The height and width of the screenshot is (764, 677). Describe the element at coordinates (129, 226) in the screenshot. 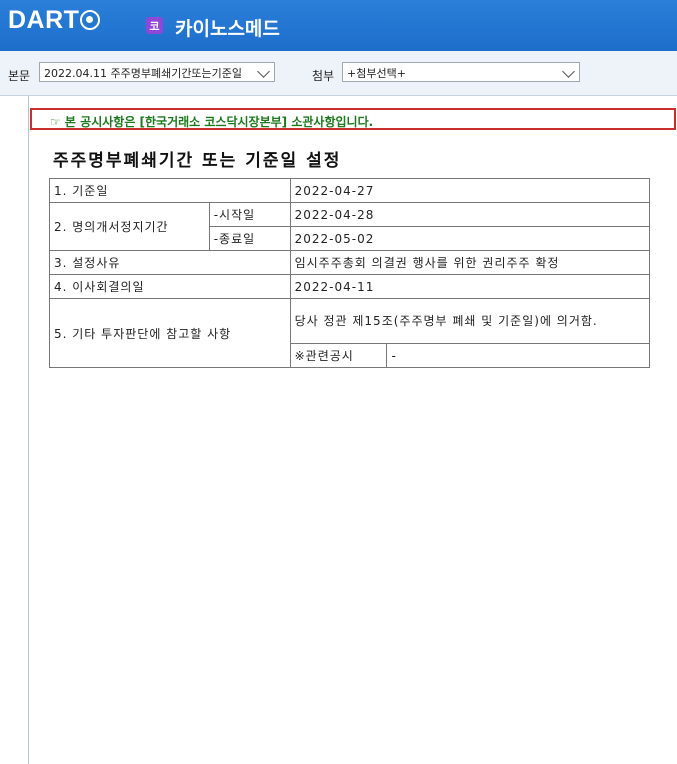

I see `period-label: 2. 명의개서정지기간` at that location.